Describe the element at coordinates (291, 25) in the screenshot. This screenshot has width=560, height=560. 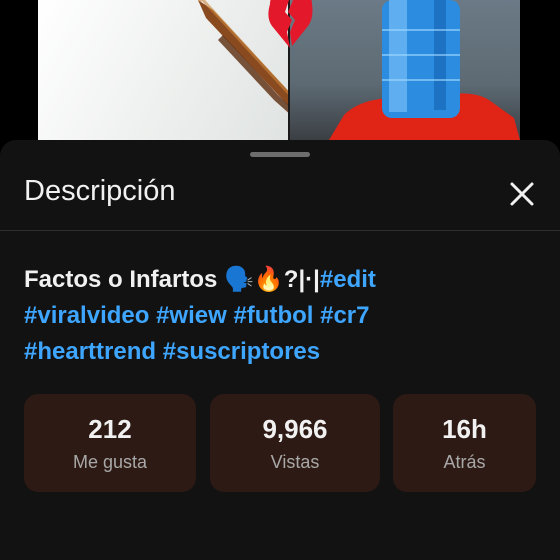
I see `broken-heart-icon` at that location.